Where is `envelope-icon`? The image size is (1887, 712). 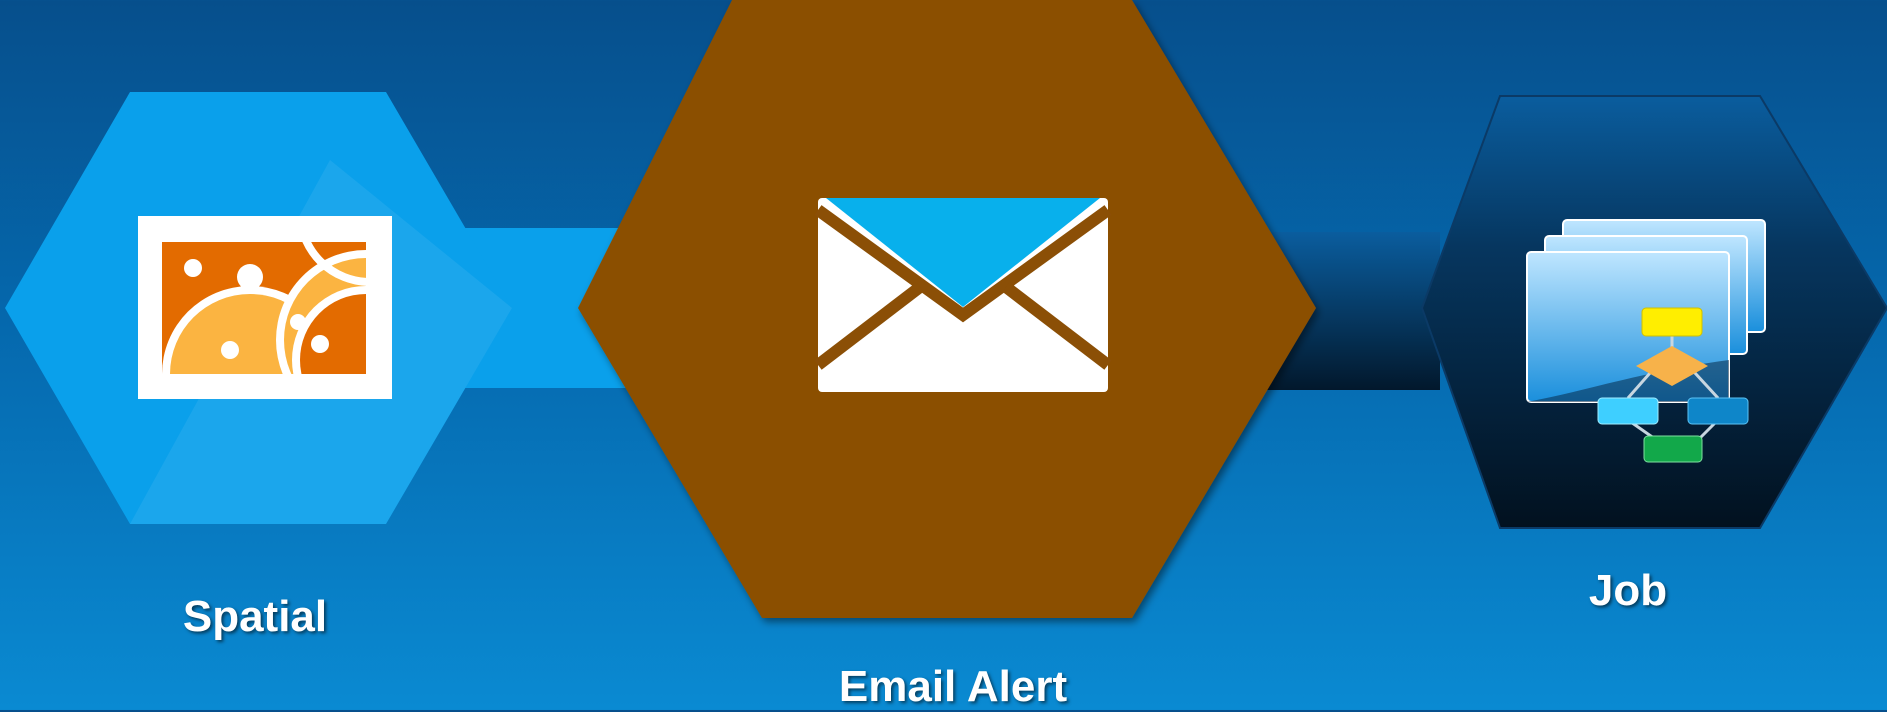 envelope-icon is located at coordinates (963, 295).